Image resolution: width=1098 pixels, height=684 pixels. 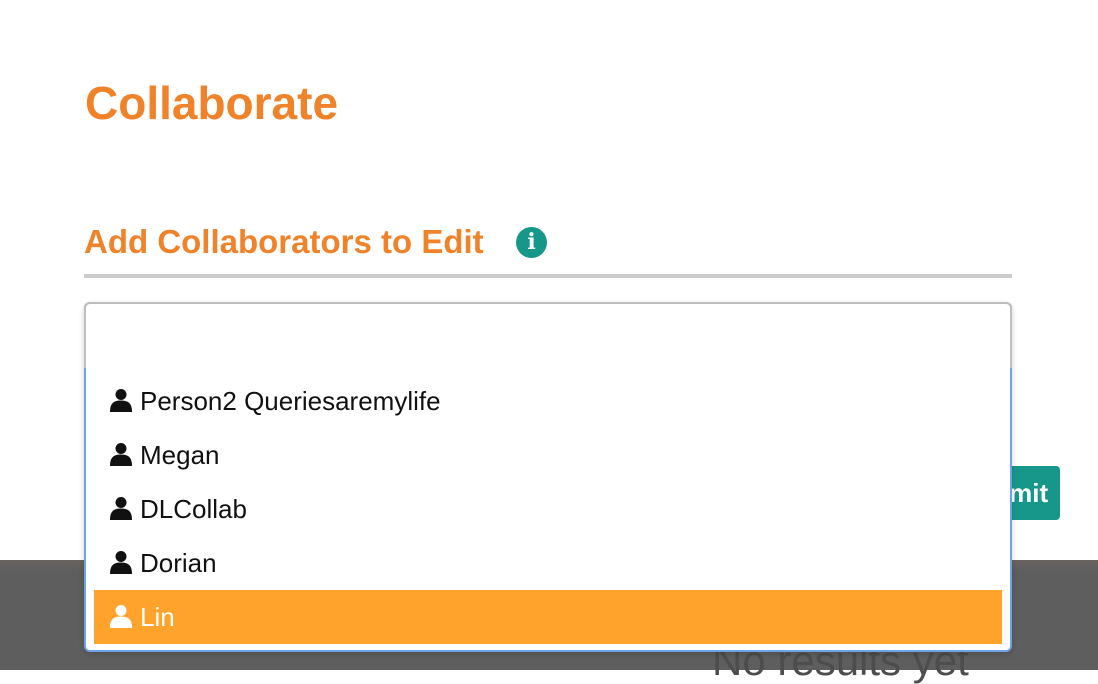 What do you see at coordinates (548, 250) in the screenshot?
I see `section-header: Add Collaborators to Edit i` at bounding box center [548, 250].